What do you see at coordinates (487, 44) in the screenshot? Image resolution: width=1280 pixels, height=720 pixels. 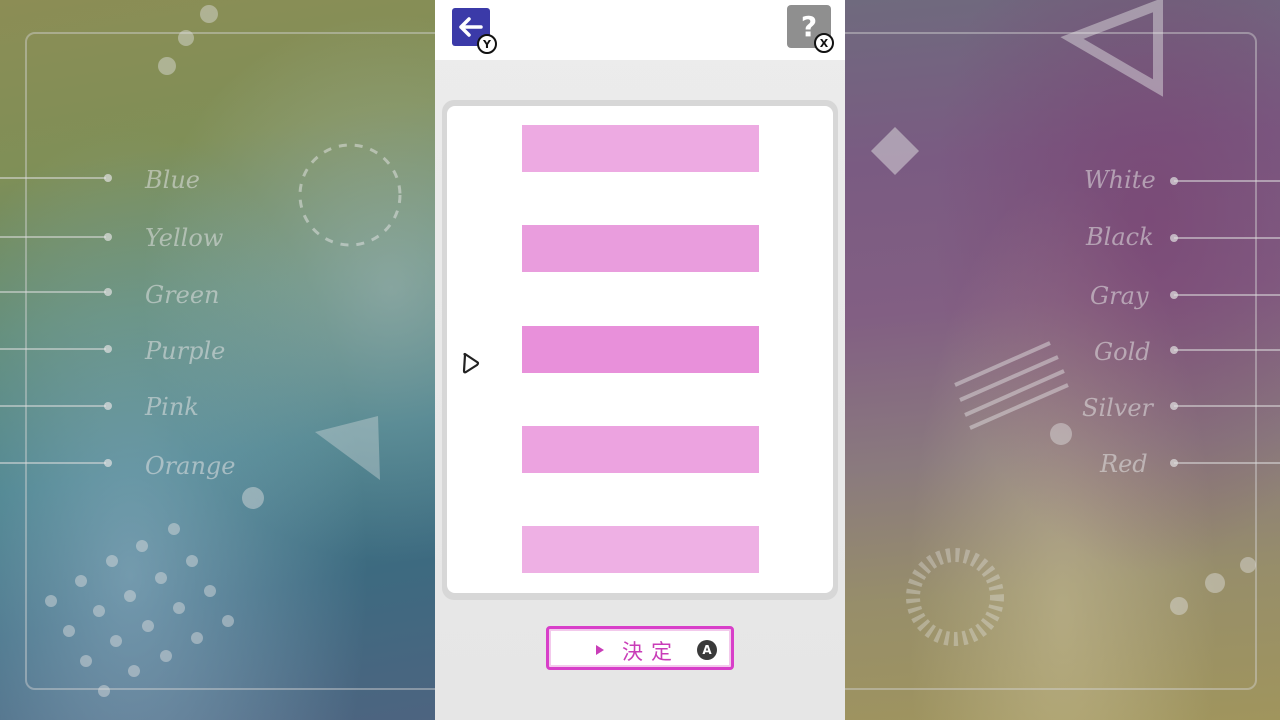 I see `y-button-badge: Y` at bounding box center [487, 44].